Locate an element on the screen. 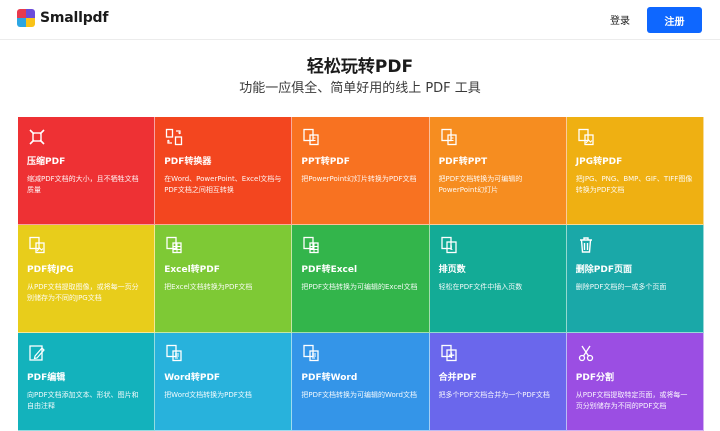 This screenshot has width=720, height=431. tool-card: PPT转PDF 把PowerPoint幻灯片转换为PDF文档 is located at coordinates (361, 171).